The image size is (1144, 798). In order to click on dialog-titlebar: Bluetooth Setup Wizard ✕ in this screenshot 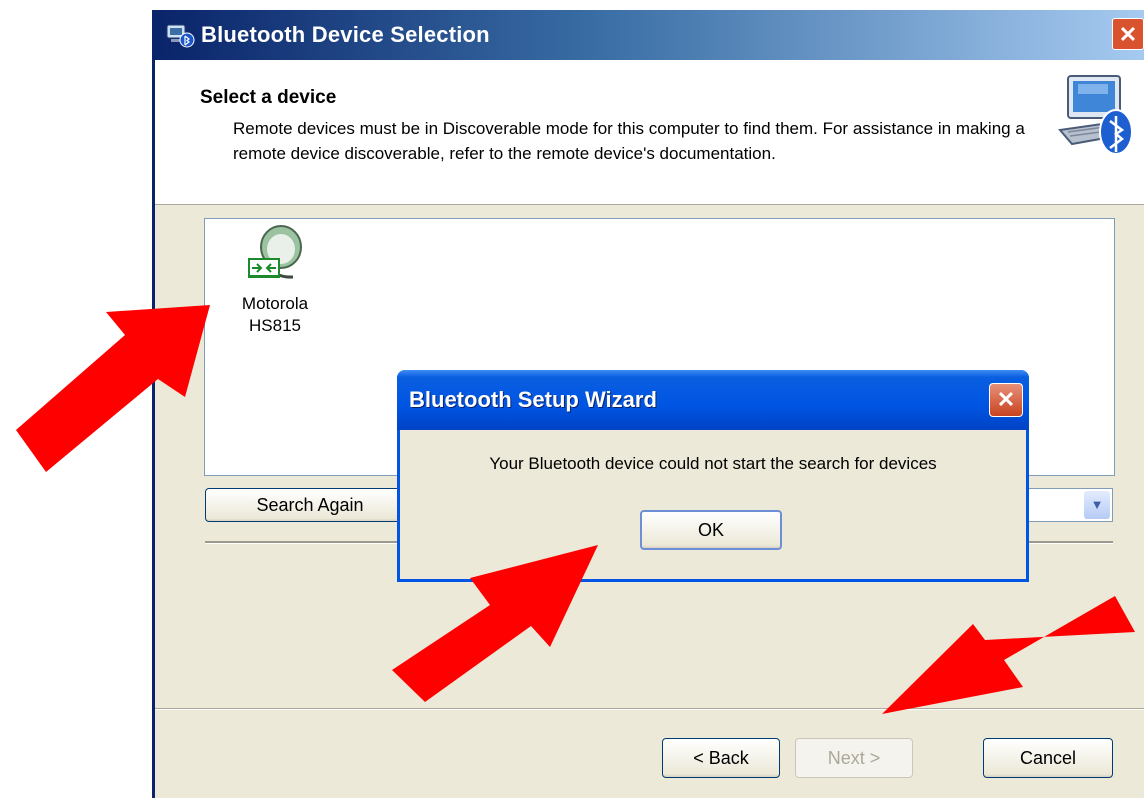, I will do `click(713, 400)`.